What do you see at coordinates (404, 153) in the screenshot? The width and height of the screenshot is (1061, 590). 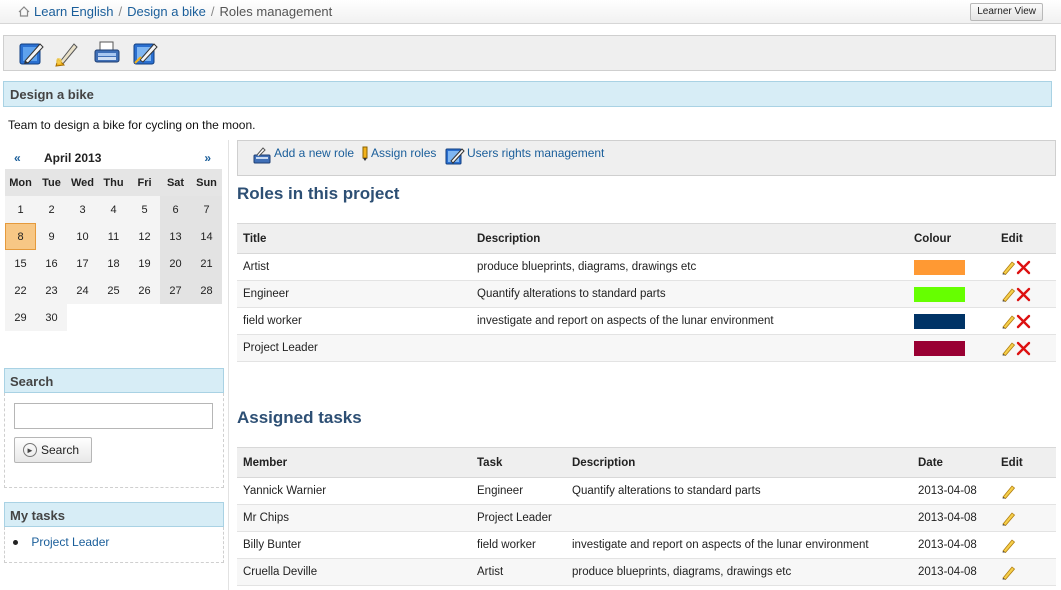 I see `assign-roles-label: Assign roles` at bounding box center [404, 153].